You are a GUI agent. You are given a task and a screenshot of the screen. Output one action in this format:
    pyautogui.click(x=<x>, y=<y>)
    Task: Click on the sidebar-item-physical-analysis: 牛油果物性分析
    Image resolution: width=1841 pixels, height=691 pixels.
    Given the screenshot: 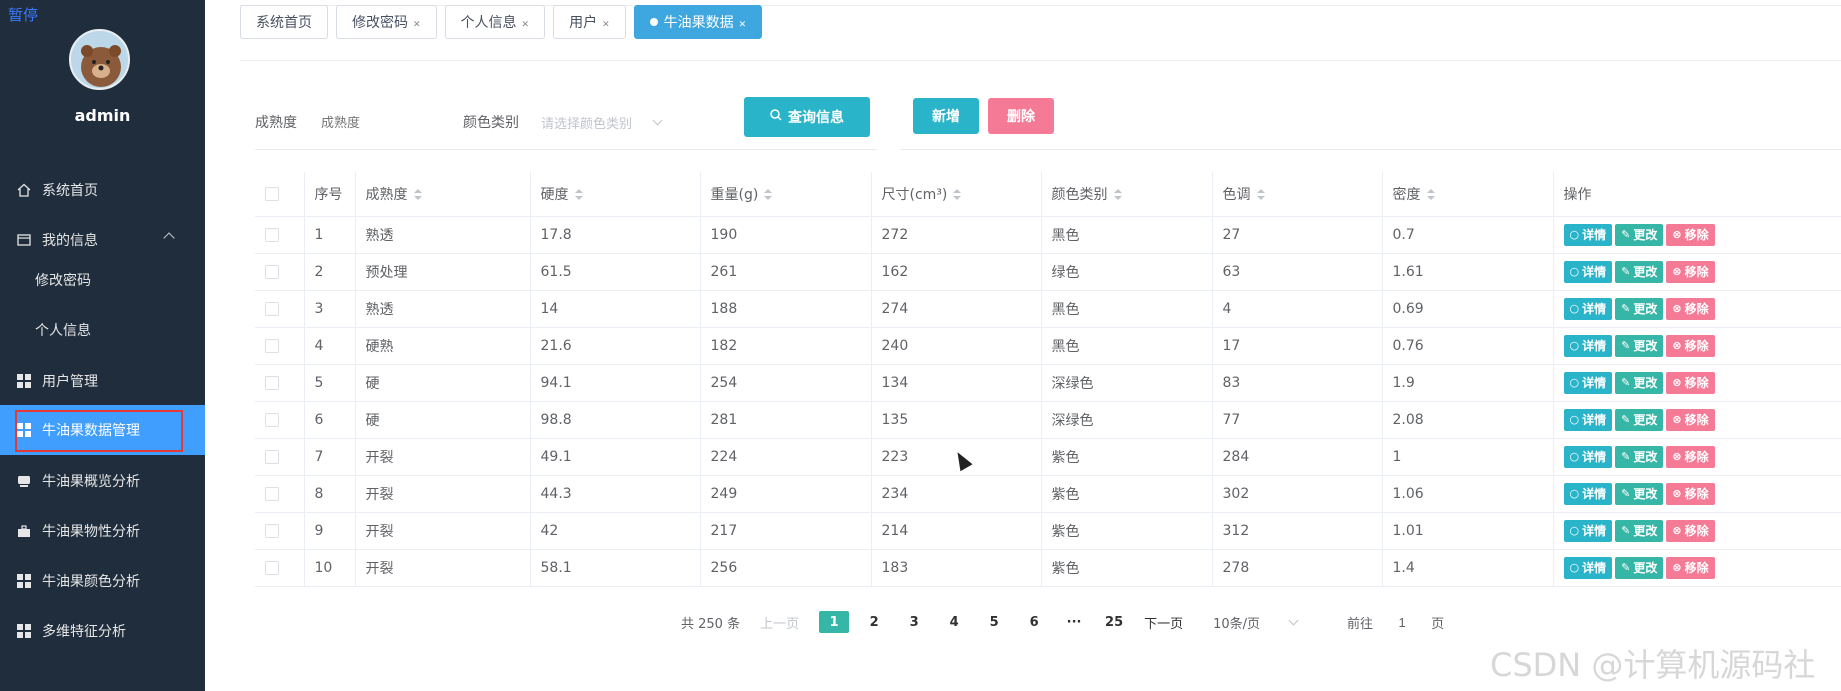 What is the action you would take?
    pyautogui.click(x=102, y=531)
    